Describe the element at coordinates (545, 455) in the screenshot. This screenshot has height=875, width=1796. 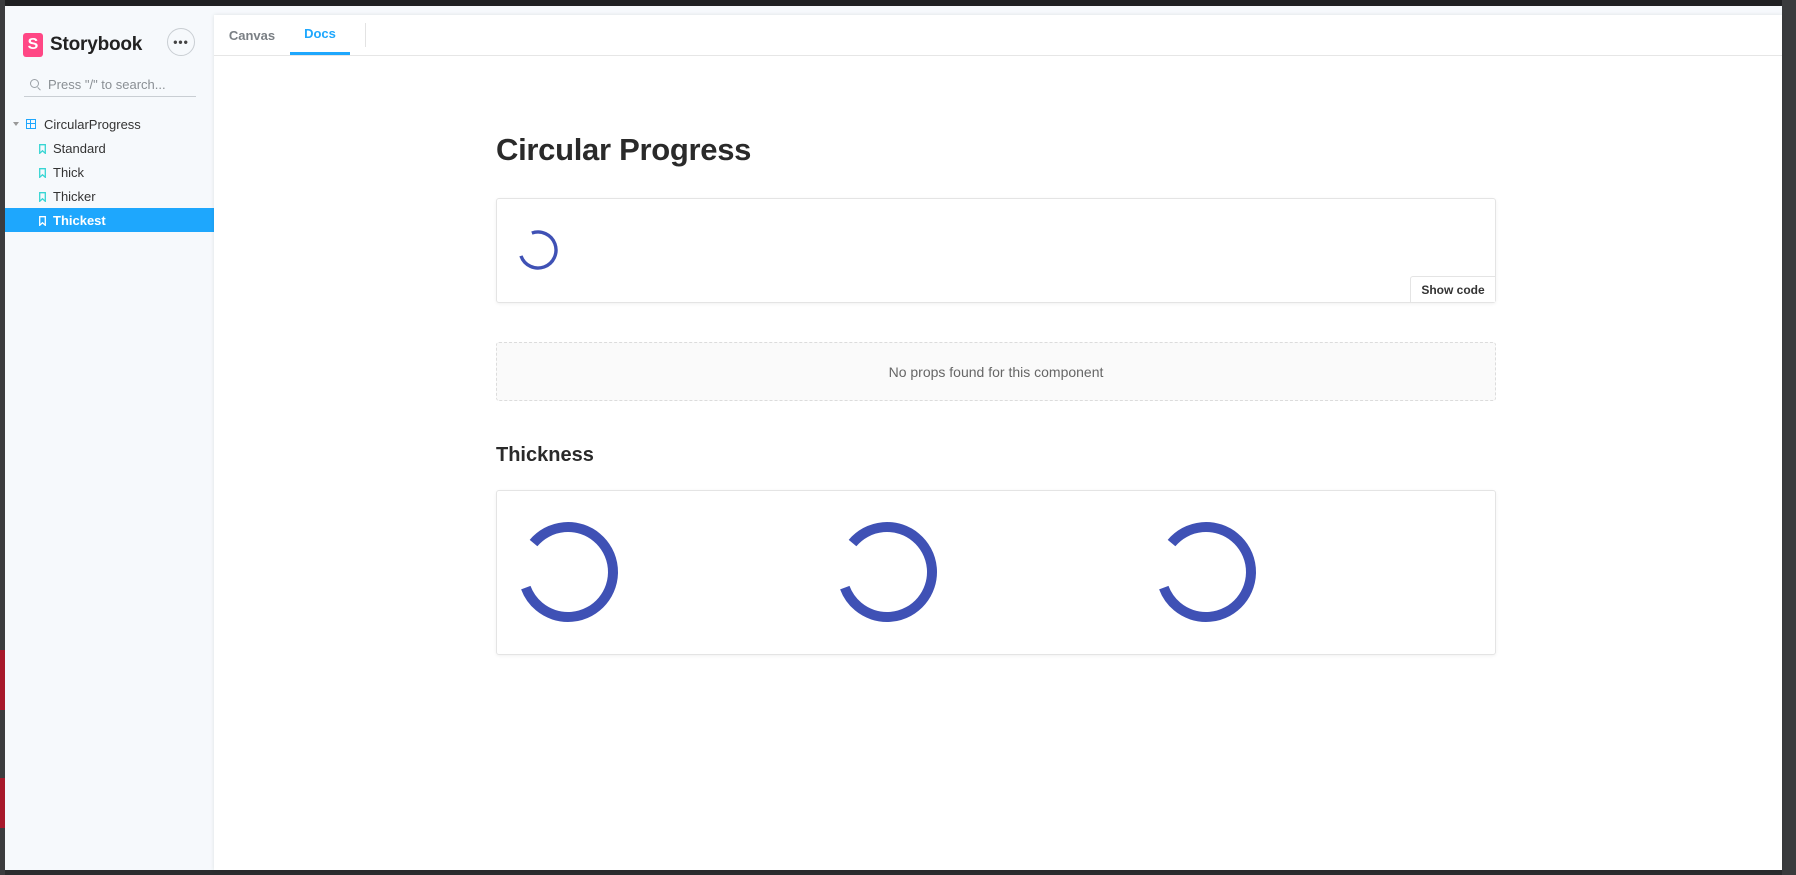
I see `section-heading: Thickness` at that location.